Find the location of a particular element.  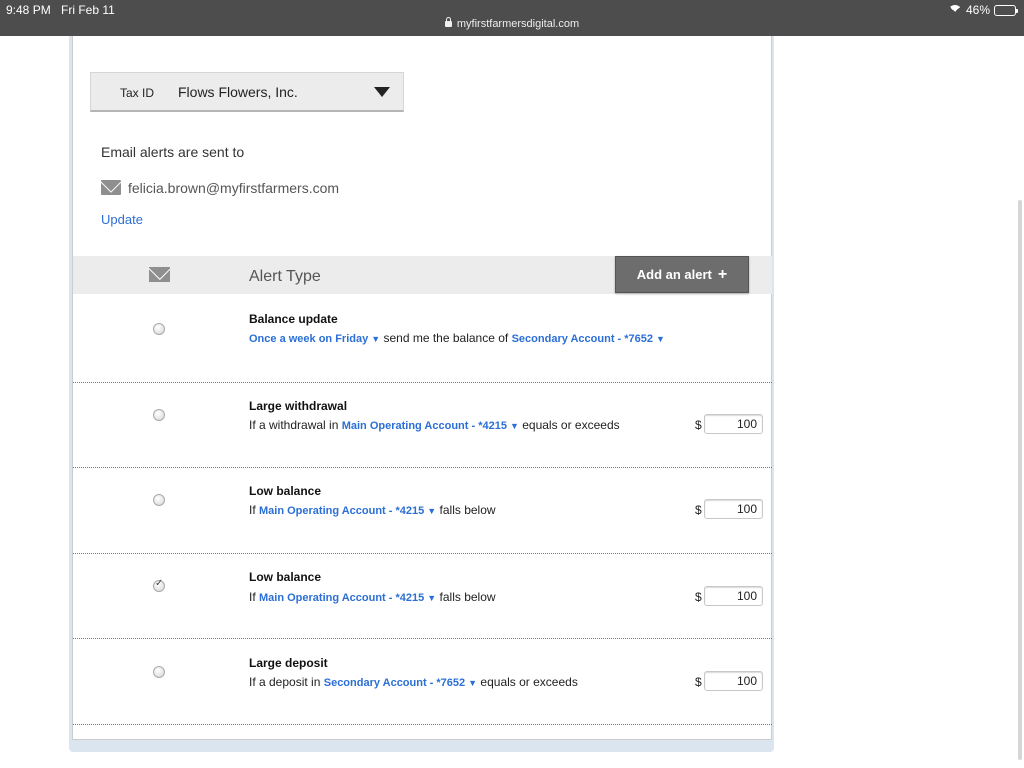

status-time: 9:48 PM is located at coordinates (28, 10).